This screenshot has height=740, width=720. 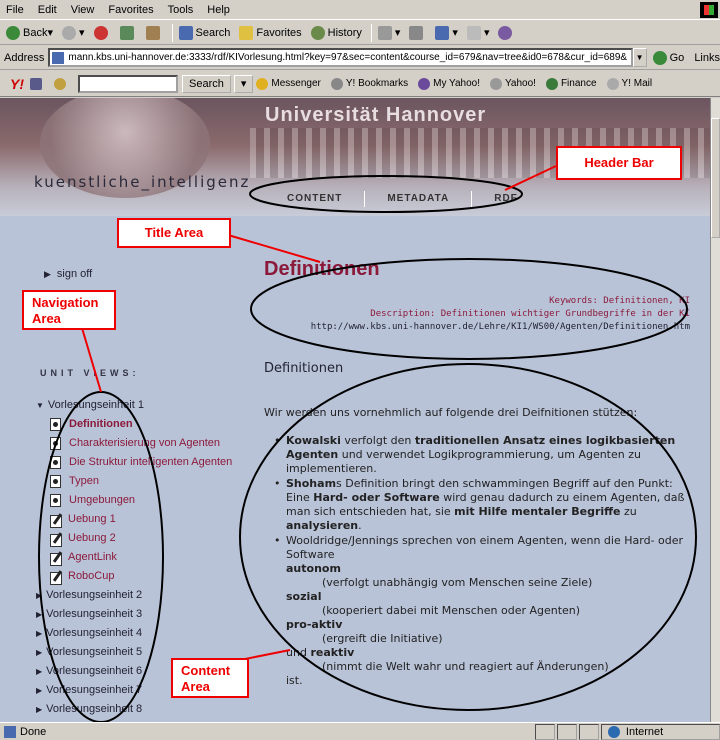 What do you see at coordinates (270, 32) in the screenshot?
I see `favorites-button: Favorites` at bounding box center [270, 32].